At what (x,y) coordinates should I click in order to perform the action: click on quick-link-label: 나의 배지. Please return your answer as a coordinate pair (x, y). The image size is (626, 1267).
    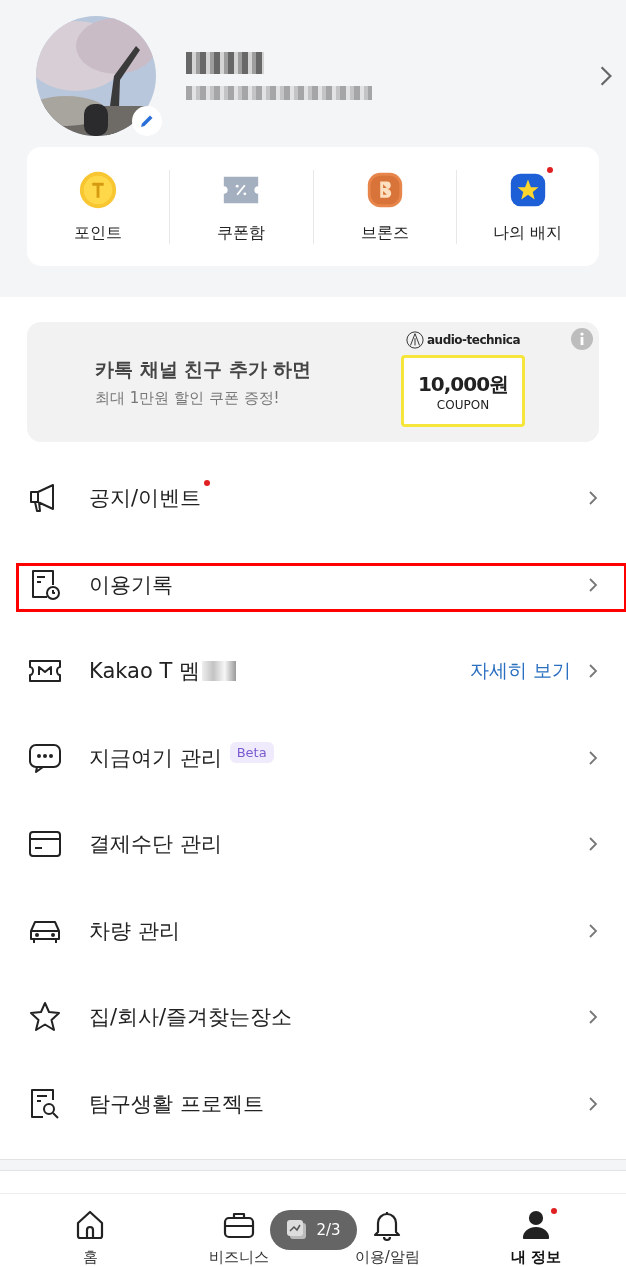
    Looking at the image, I should click on (528, 233).